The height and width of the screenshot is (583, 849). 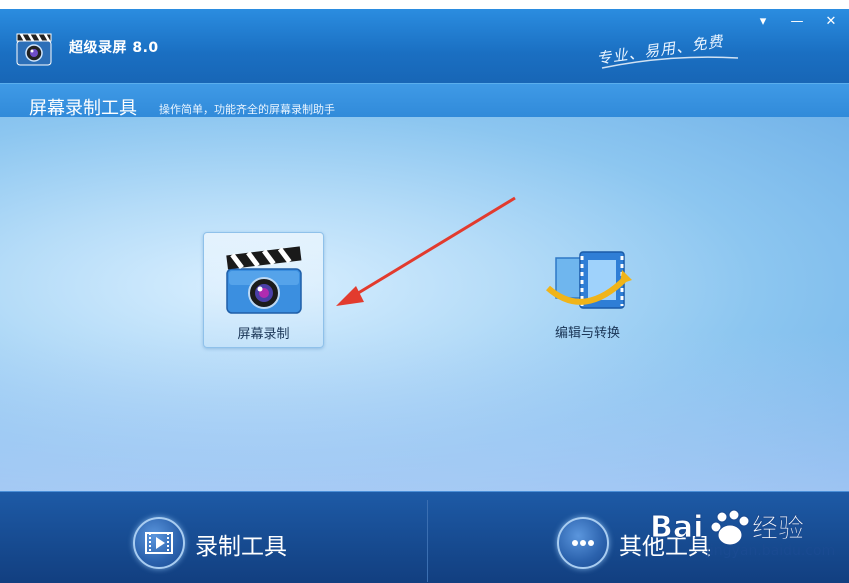 I want to click on film-play-icon, so click(x=159, y=543).